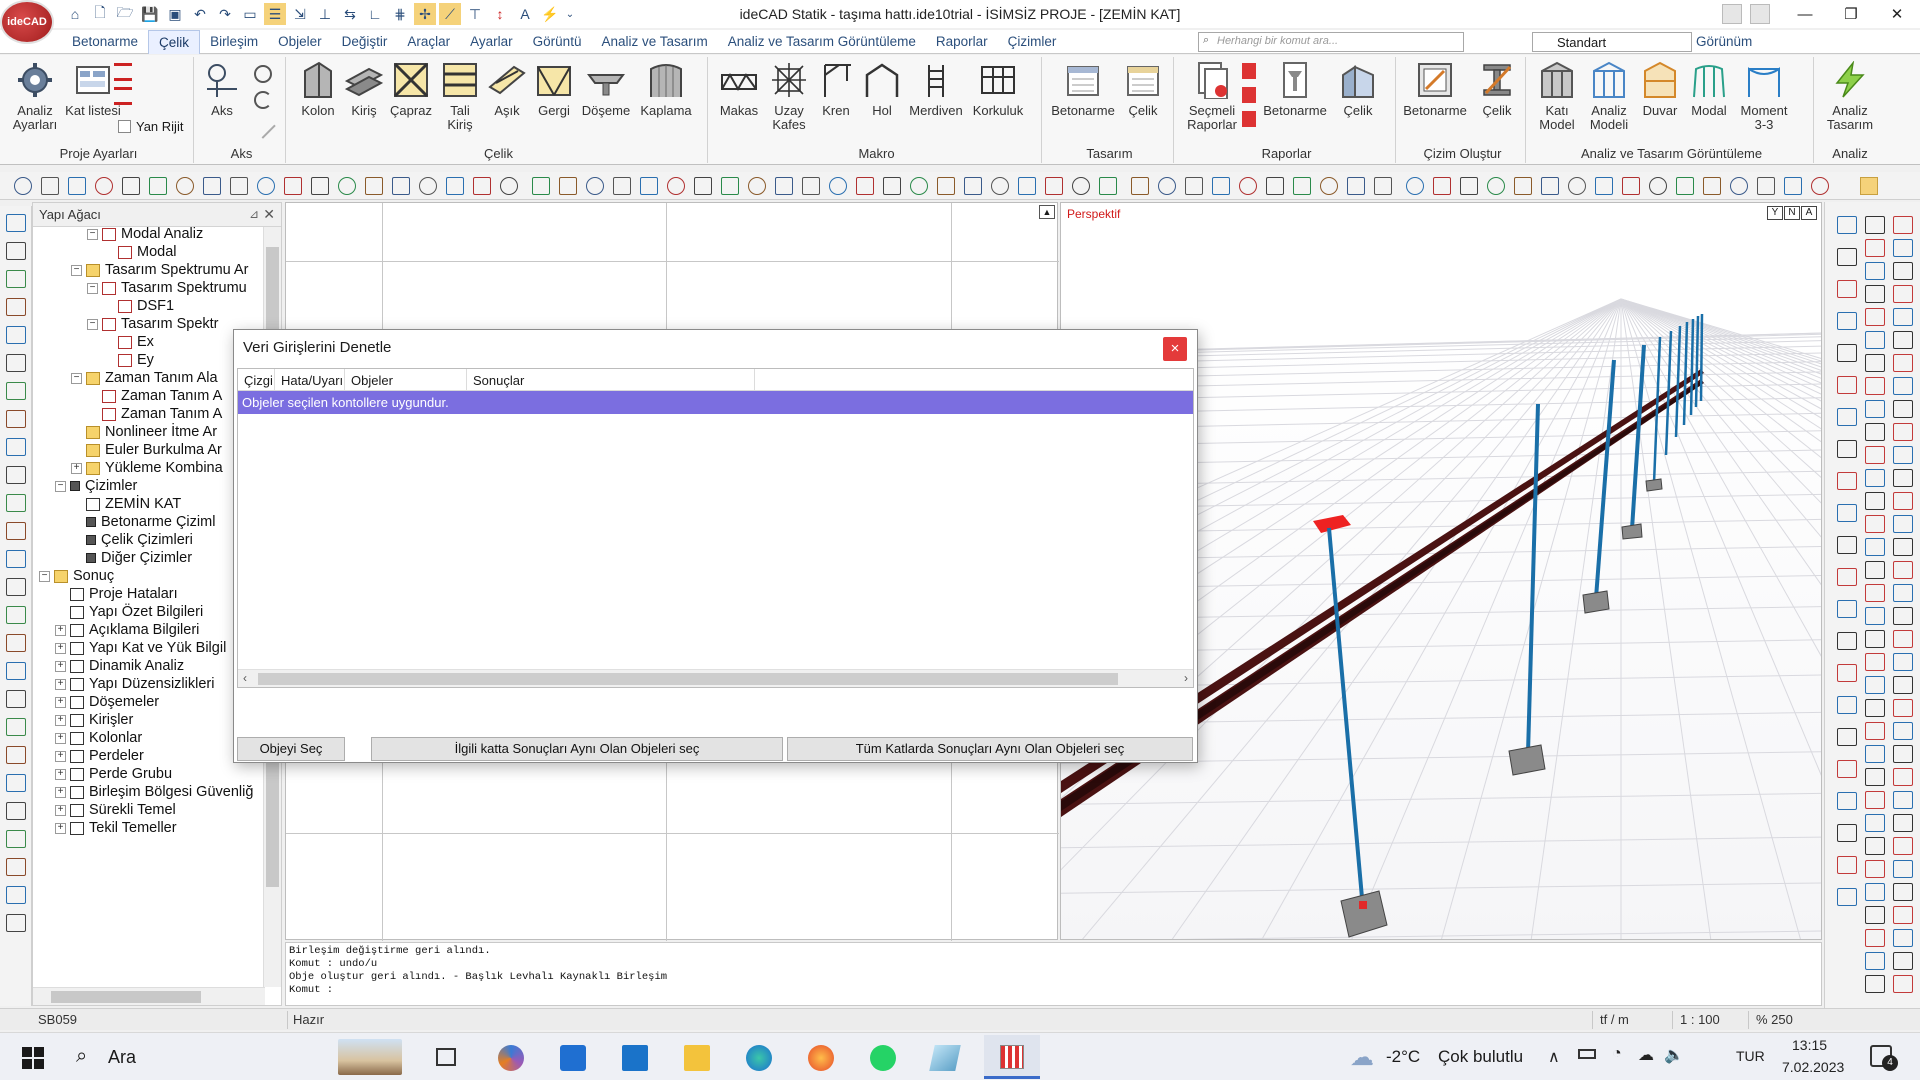 Image resolution: width=1920 pixels, height=1080 pixels. What do you see at coordinates (570, 14) in the screenshot?
I see `customize-qat-icon: ⌄` at bounding box center [570, 14].